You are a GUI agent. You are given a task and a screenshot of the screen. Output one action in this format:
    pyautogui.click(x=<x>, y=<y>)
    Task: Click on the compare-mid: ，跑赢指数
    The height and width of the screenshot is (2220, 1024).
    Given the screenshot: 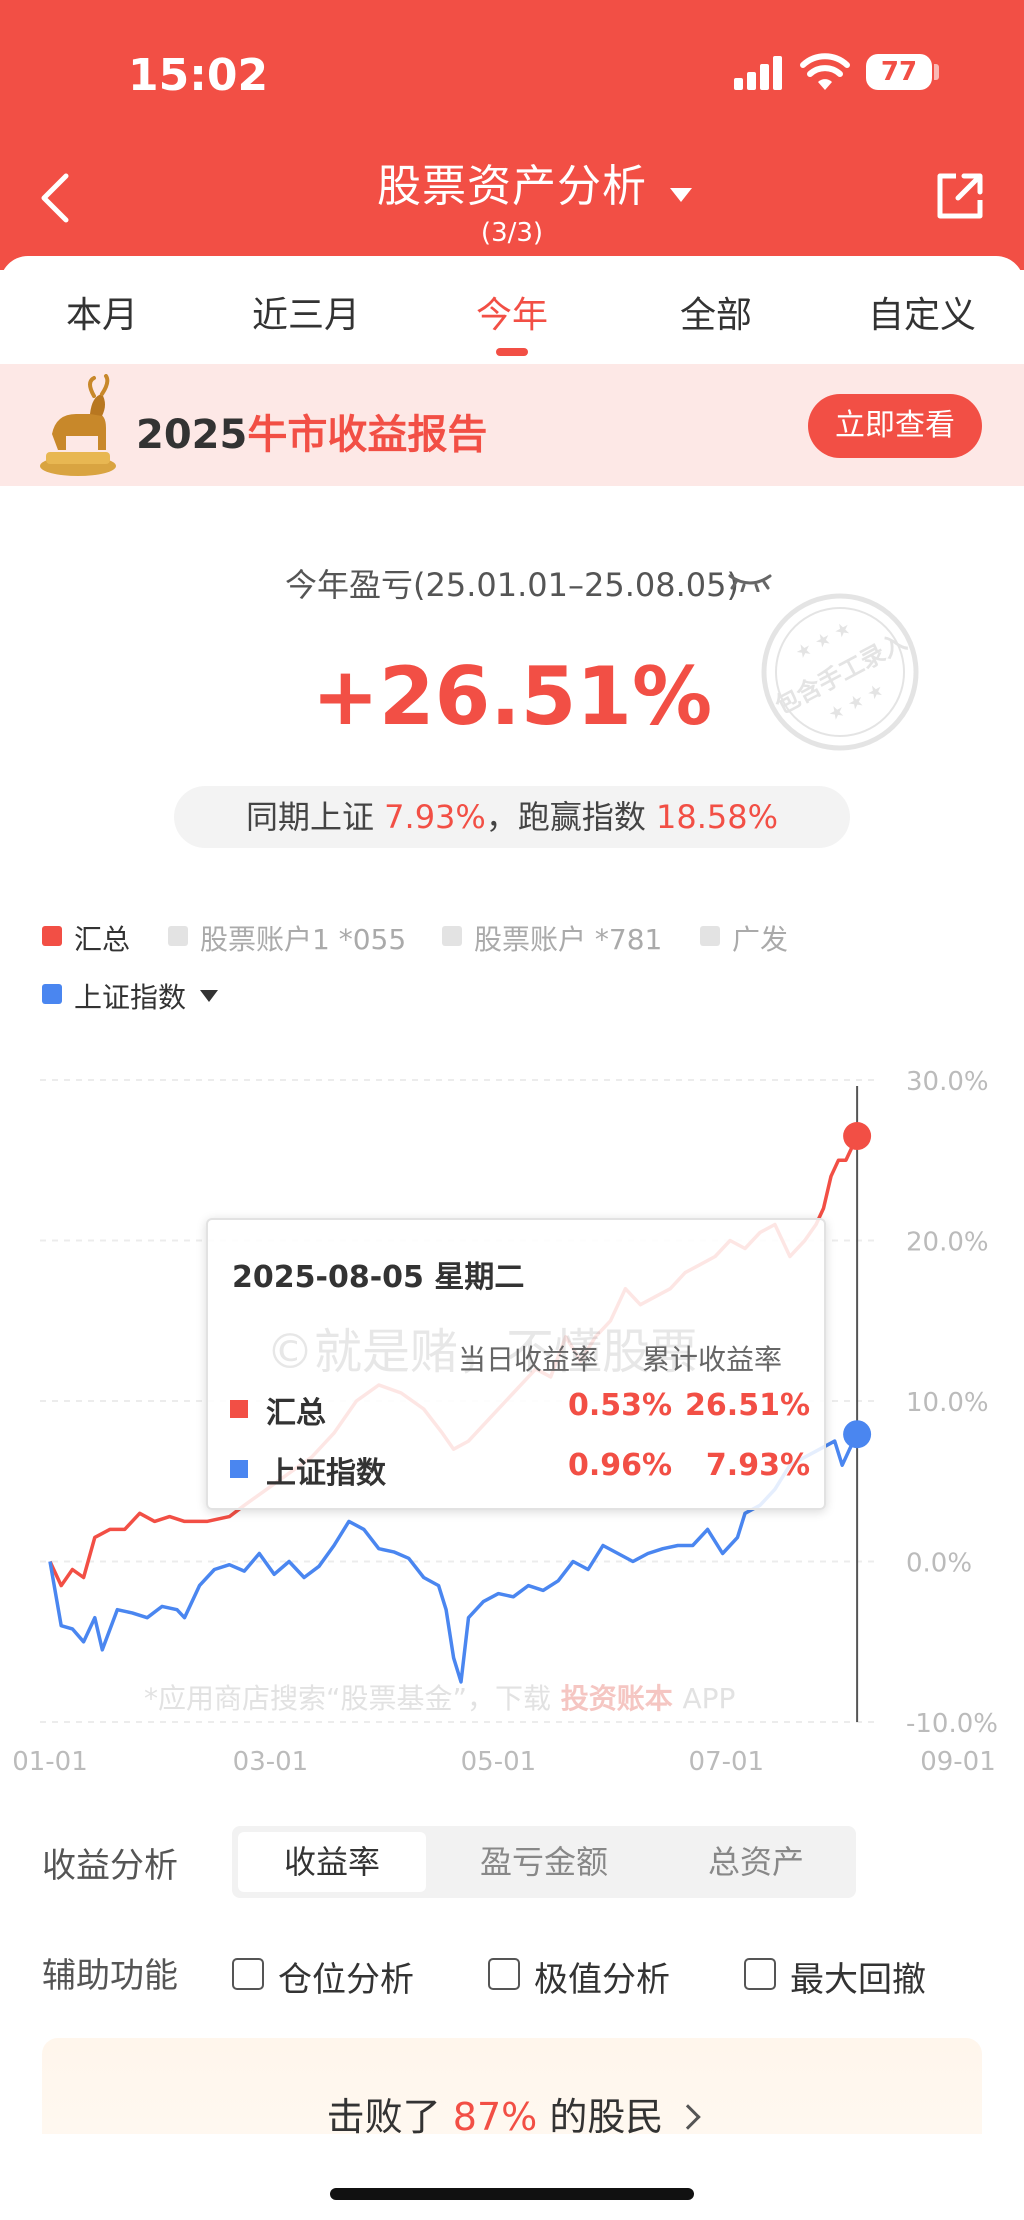 What is the action you would take?
    pyautogui.click(x=565, y=817)
    